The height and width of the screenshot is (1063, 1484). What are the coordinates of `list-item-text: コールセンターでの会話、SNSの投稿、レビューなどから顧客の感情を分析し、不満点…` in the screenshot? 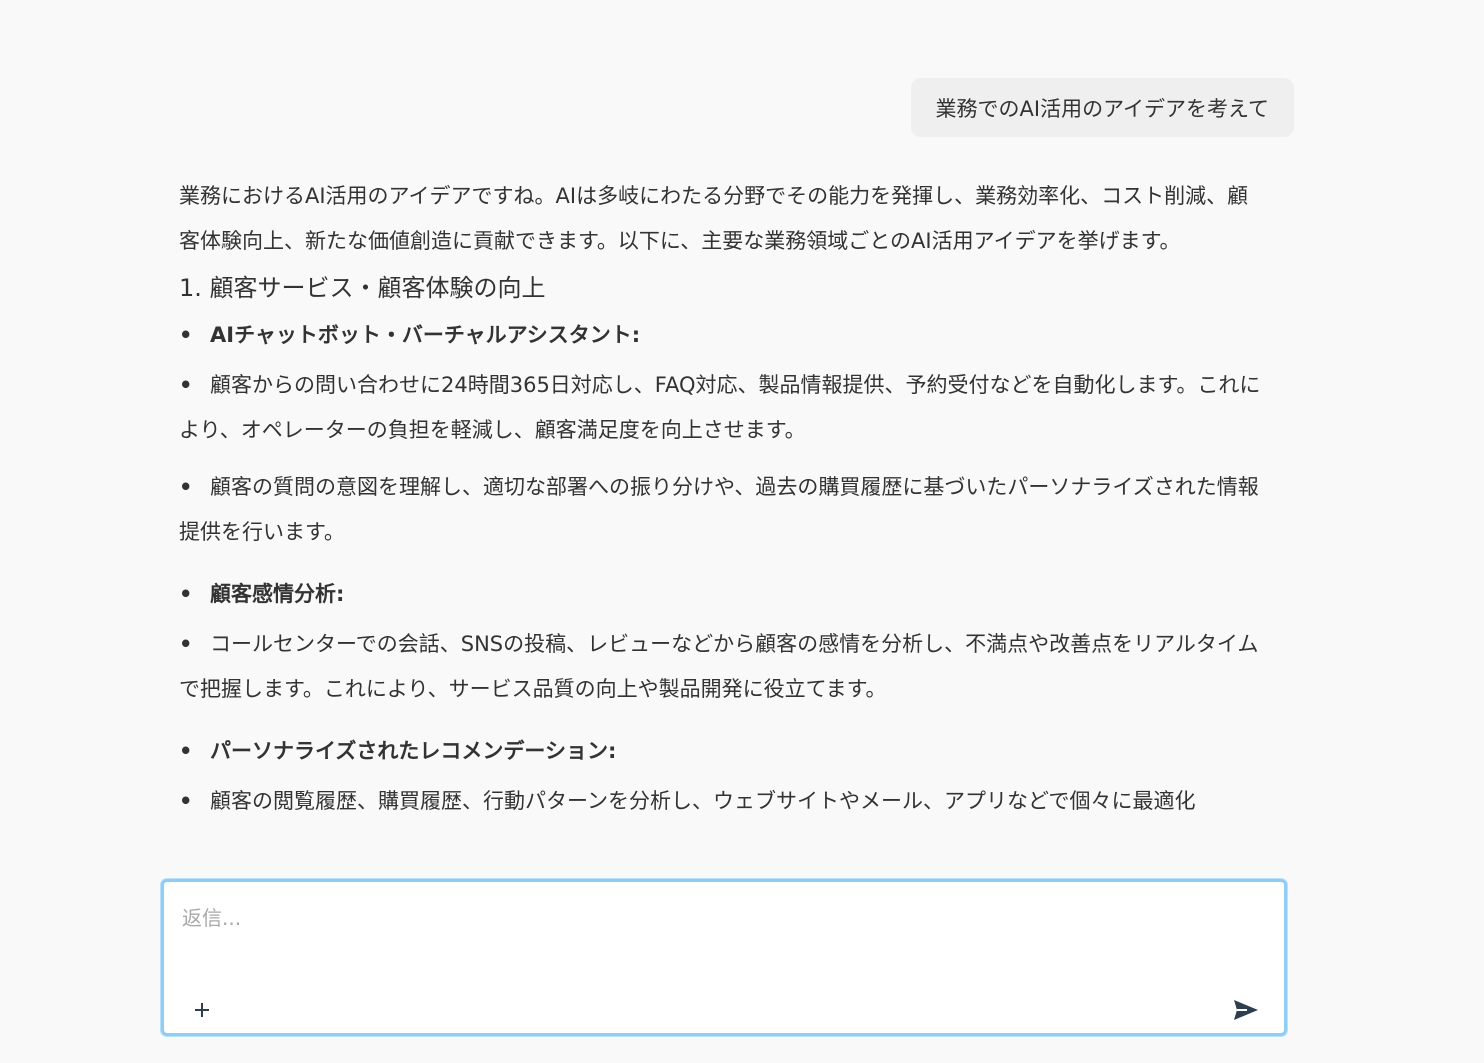 It's located at (719, 666).